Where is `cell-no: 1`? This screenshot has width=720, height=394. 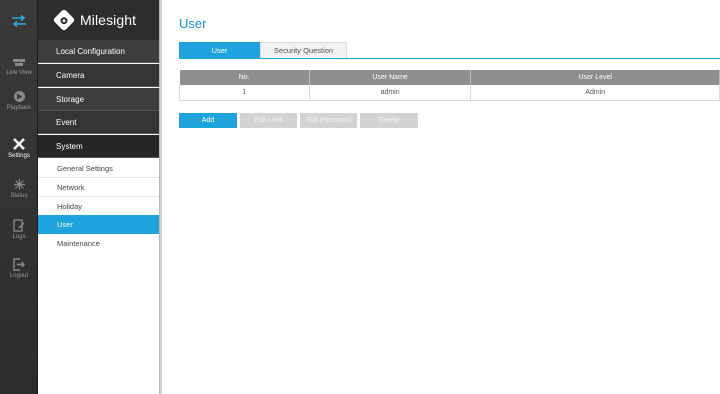
cell-no: 1 is located at coordinates (244, 93).